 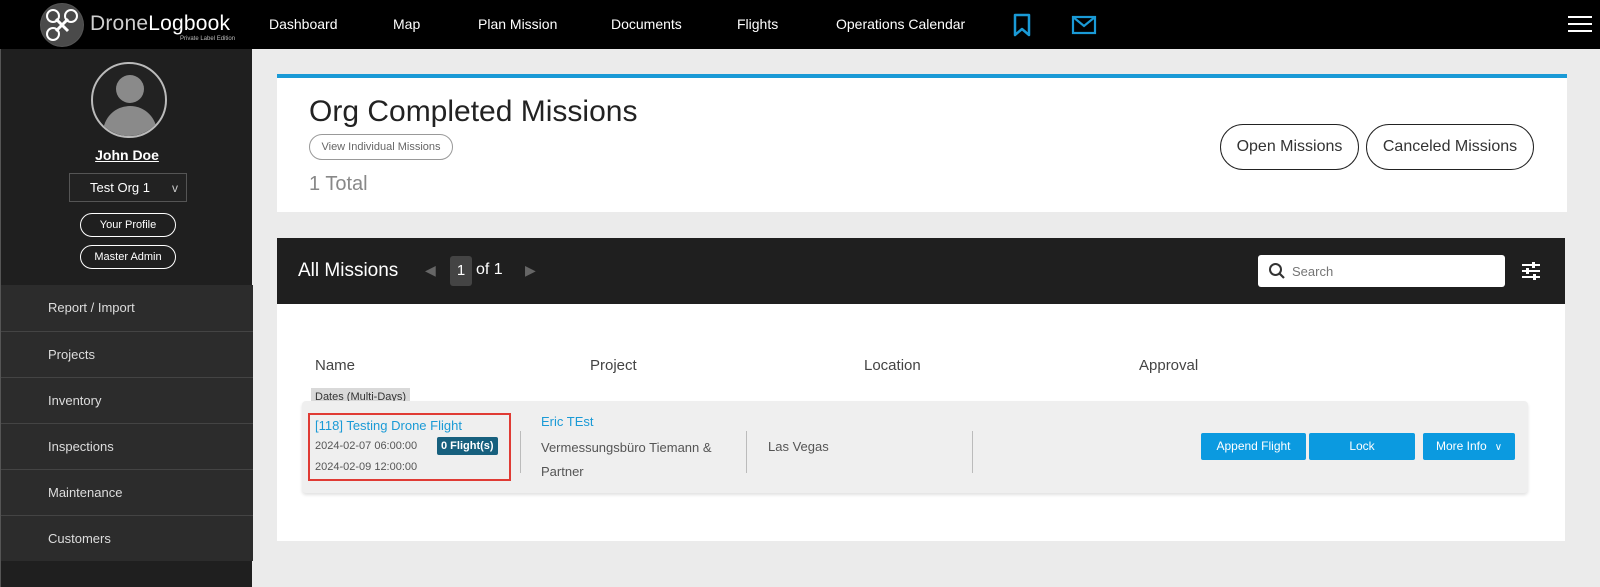 What do you see at coordinates (1169, 365) in the screenshot?
I see `column-header-approval: Approval` at bounding box center [1169, 365].